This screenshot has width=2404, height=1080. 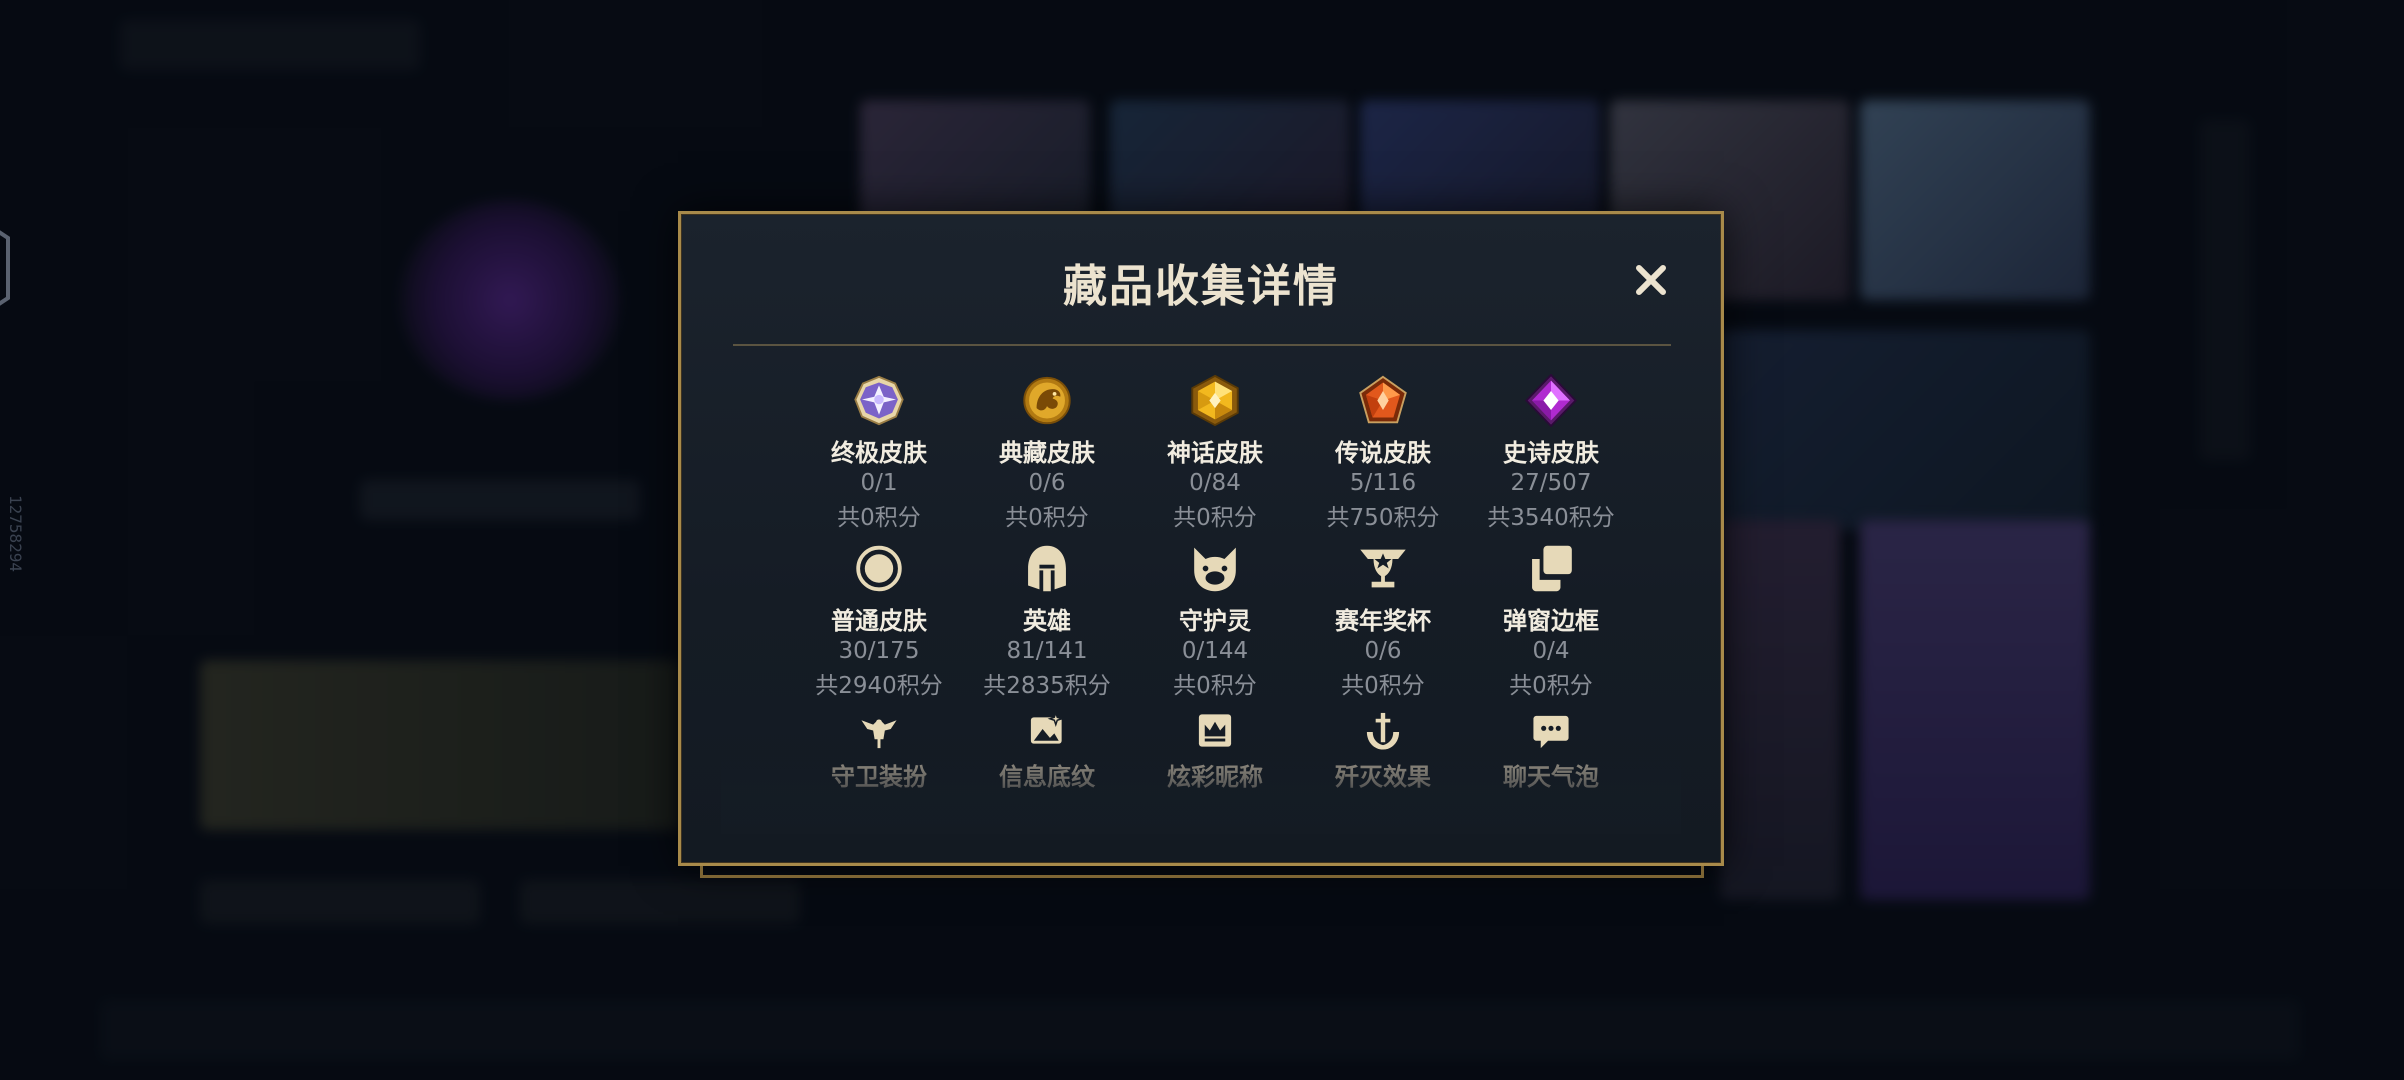 I want to click on side-id-number: 12758294, so click(x=15, y=534).